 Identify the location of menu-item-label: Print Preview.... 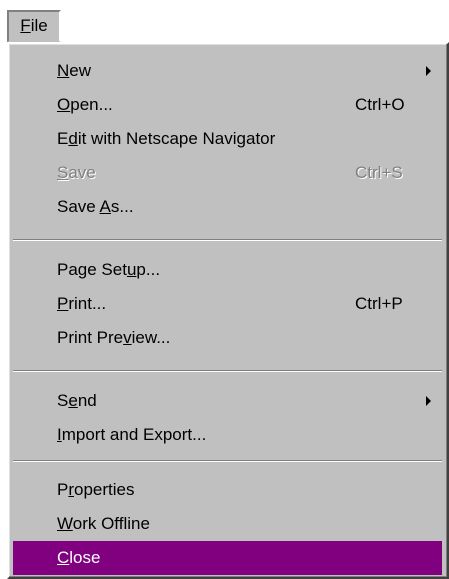
(114, 337).